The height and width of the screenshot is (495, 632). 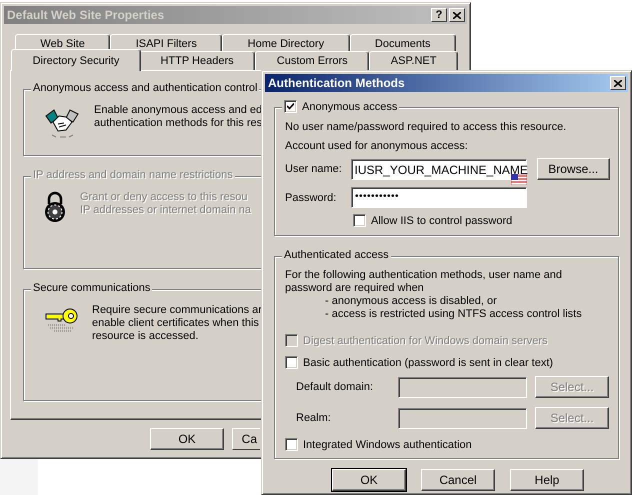 What do you see at coordinates (91, 288) in the screenshot?
I see `group-title: Secure communications` at bounding box center [91, 288].